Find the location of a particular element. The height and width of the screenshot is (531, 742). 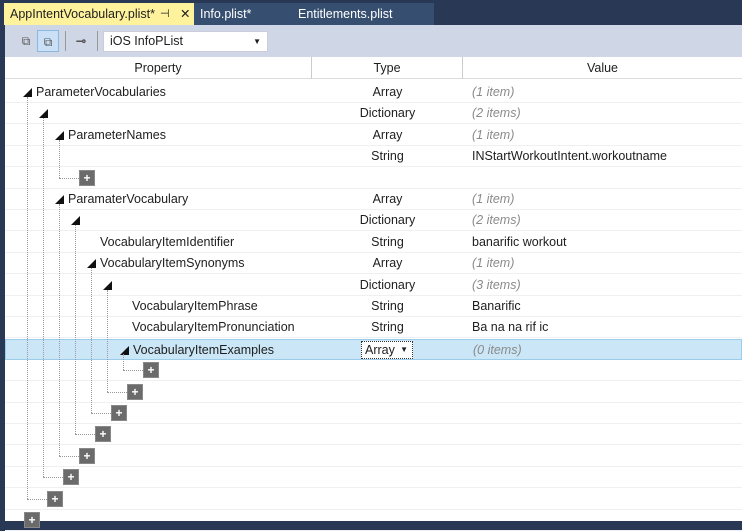

collapse-all-icon: ⧉ is located at coordinates (26, 41).